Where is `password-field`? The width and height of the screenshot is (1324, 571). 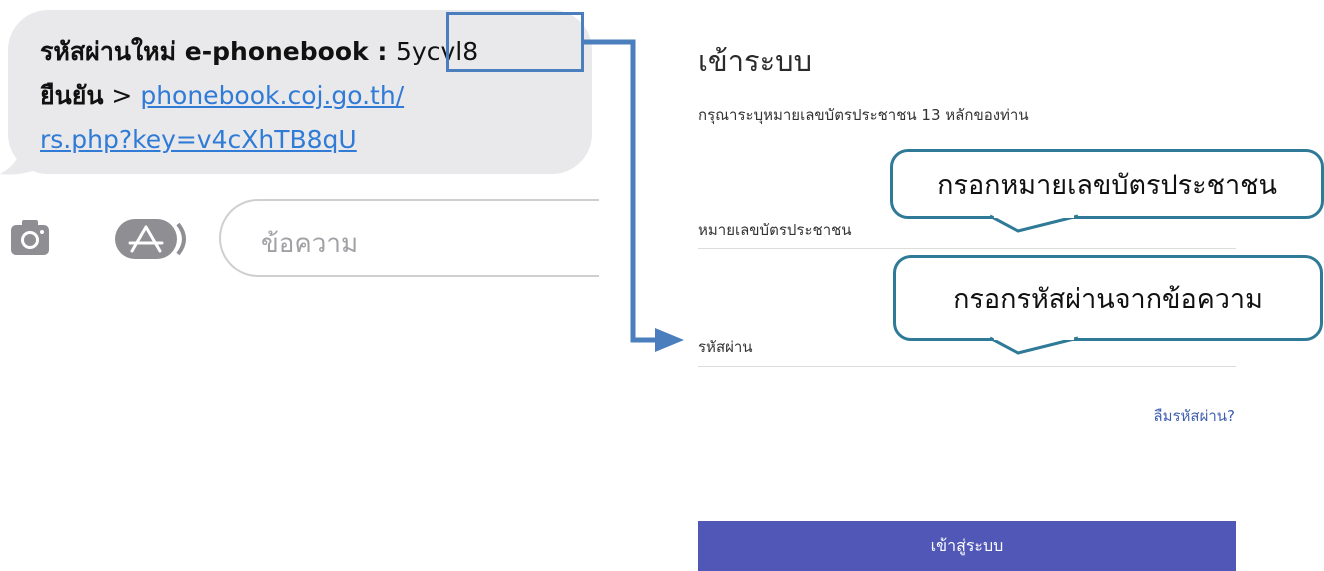
password-field is located at coordinates (967, 366).